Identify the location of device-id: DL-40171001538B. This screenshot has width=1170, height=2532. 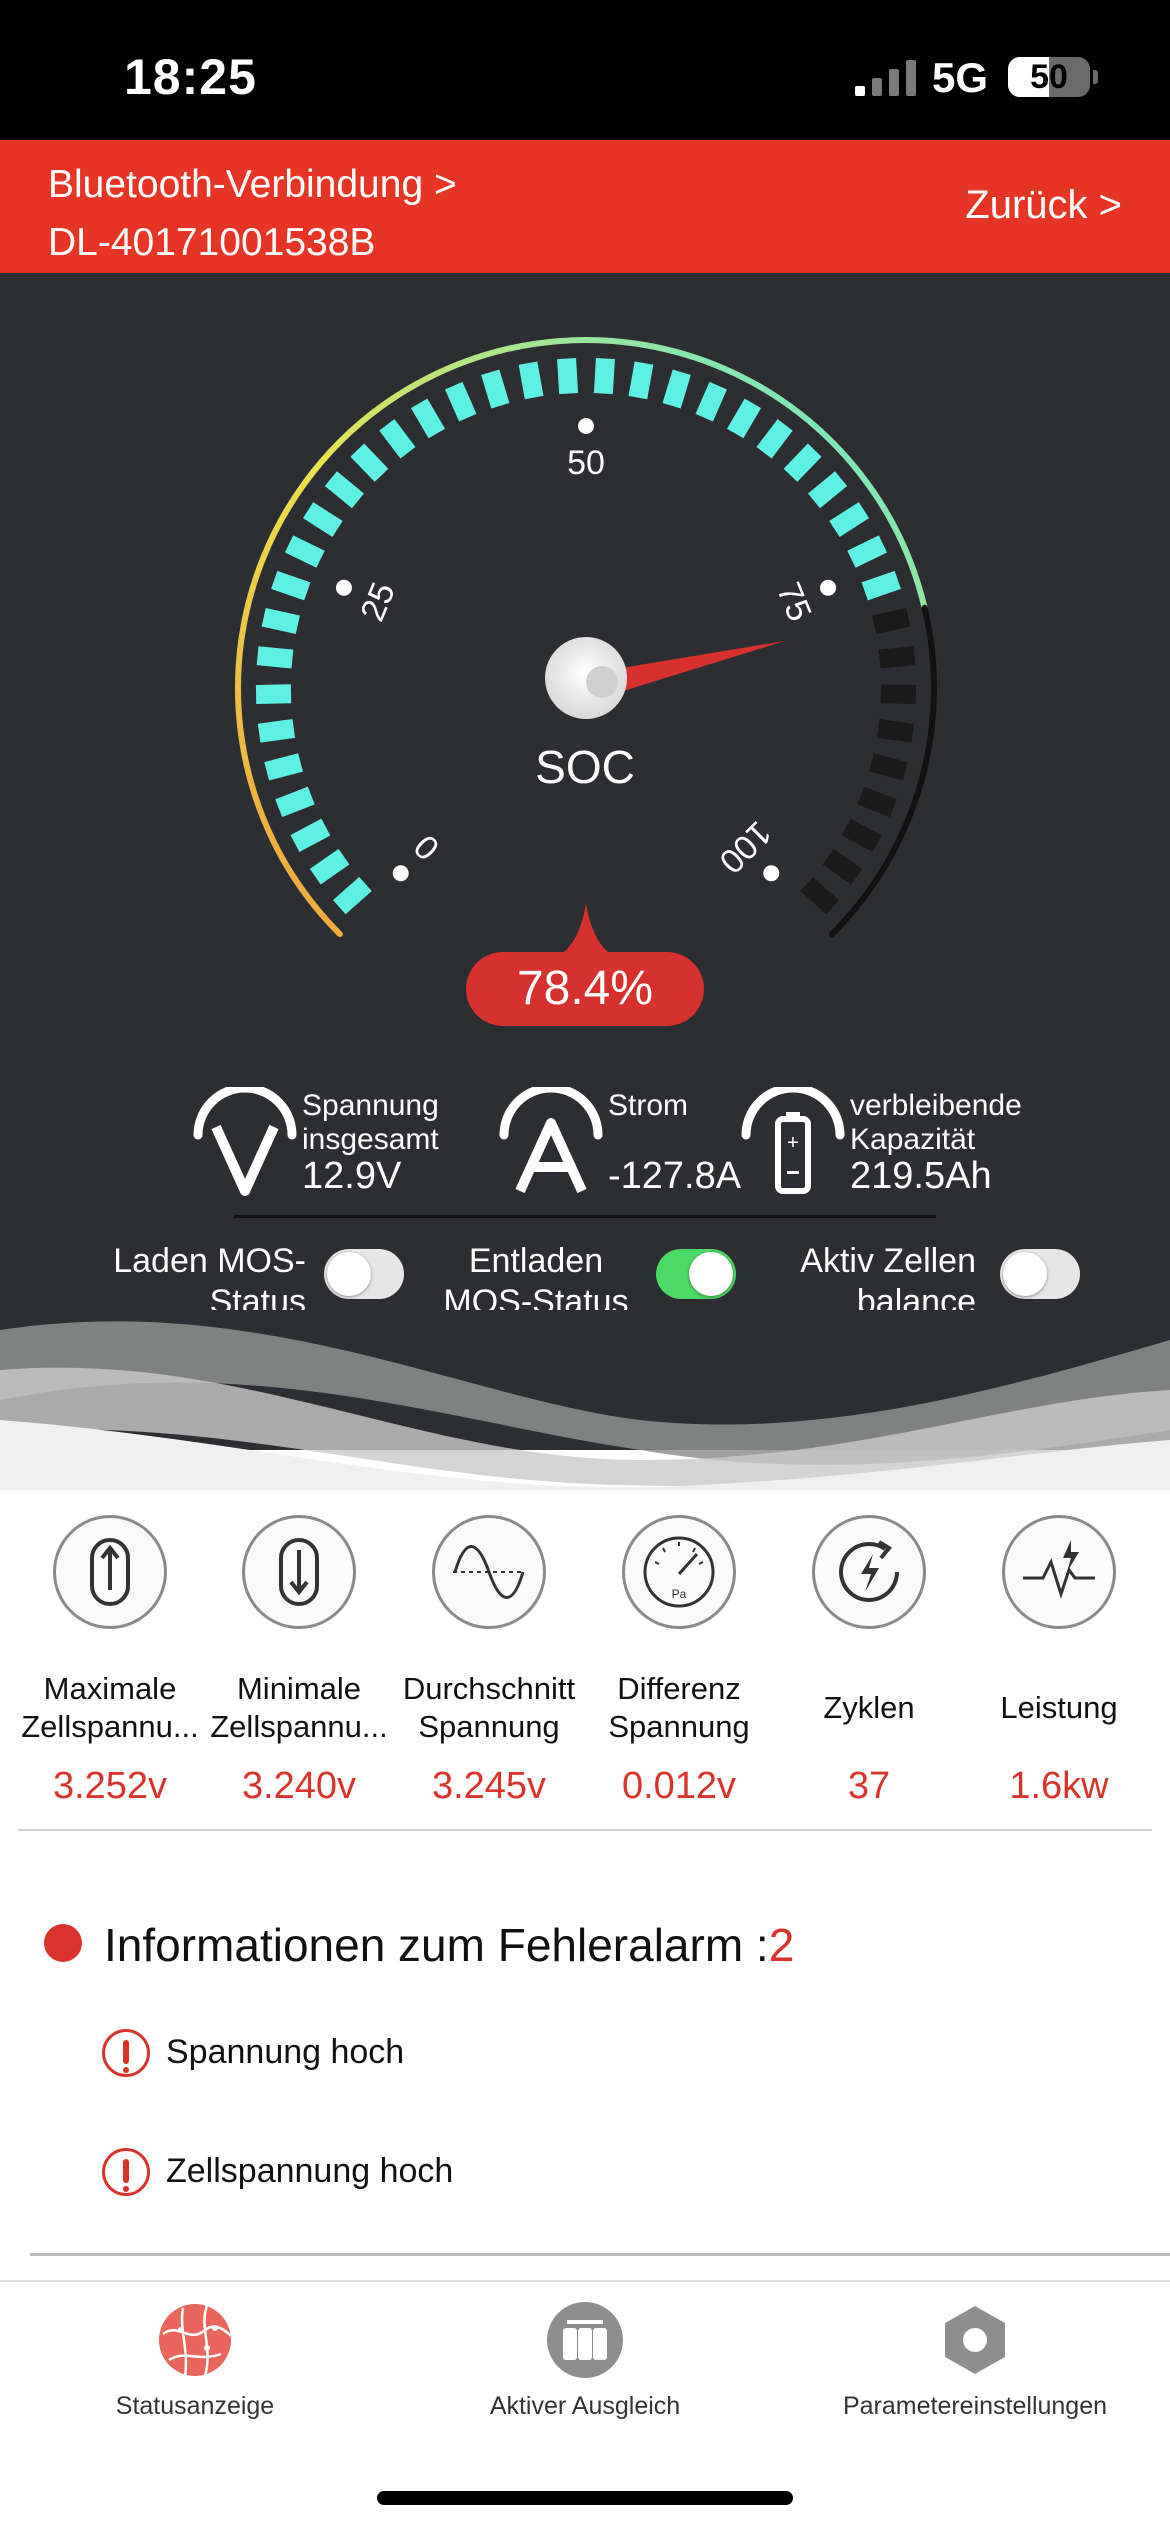
(212, 242).